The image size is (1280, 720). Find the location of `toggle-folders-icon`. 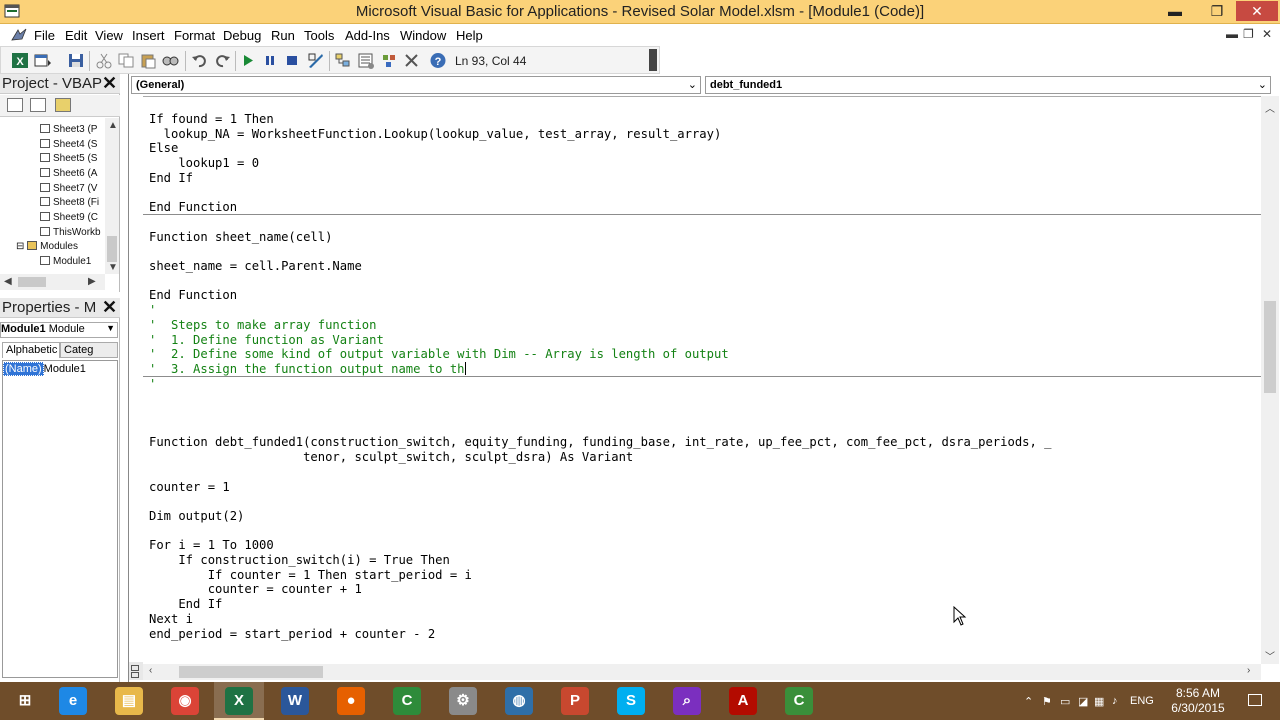

toggle-folders-icon is located at coordinates (63, 105).